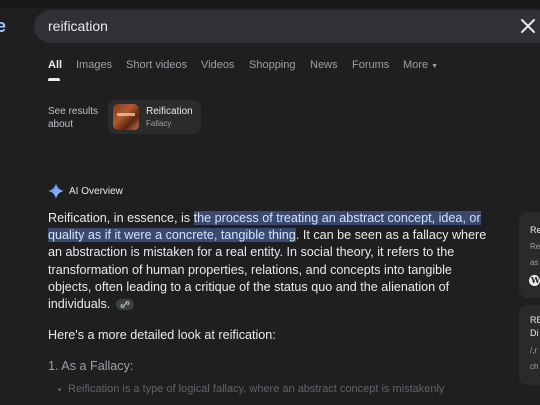 Image resolution: width=540 pixels, height=405 pixels. I want to click on section-heading: 1. As a Fallacy:, so click(91, 366).